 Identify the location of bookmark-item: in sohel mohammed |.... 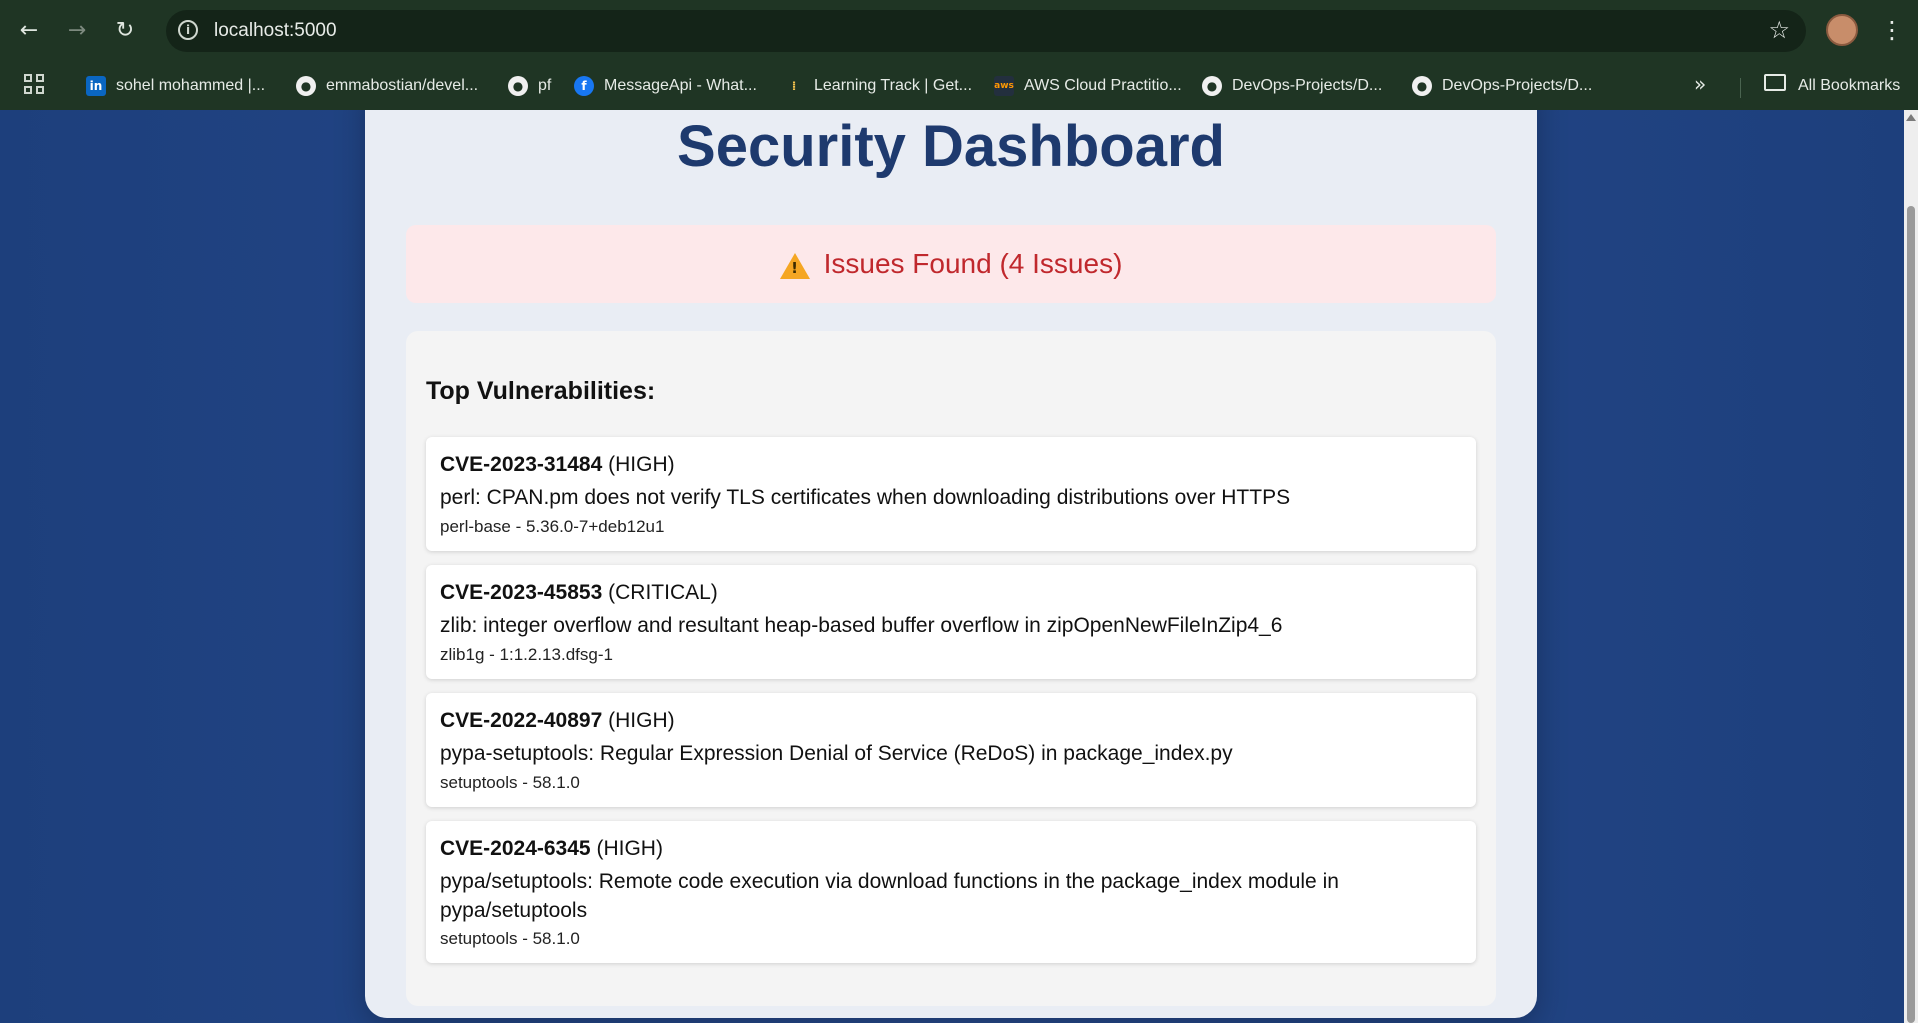
(175, 86).